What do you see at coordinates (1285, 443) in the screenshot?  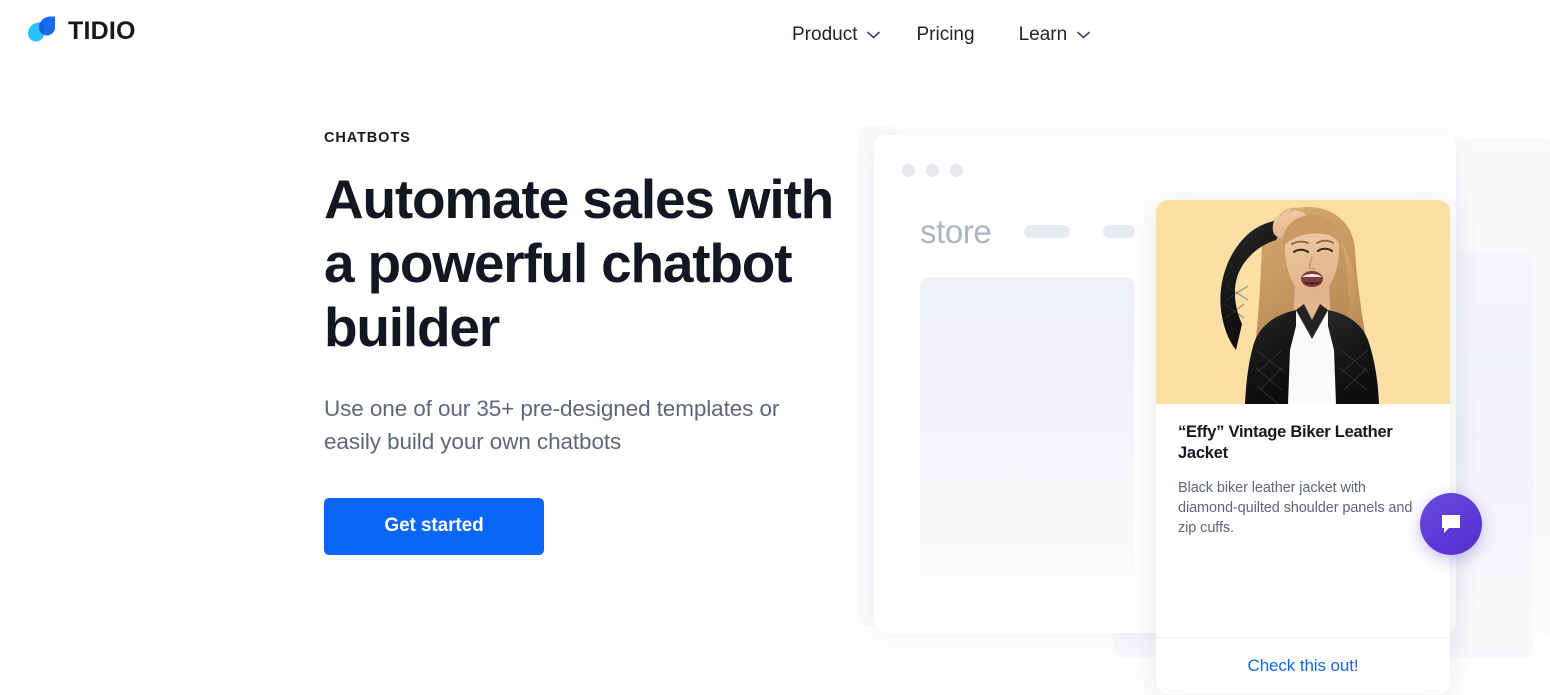 I see `product-title: “Effy” Vintage Biker Leather Jacket` at bounding box center [1285, 443].